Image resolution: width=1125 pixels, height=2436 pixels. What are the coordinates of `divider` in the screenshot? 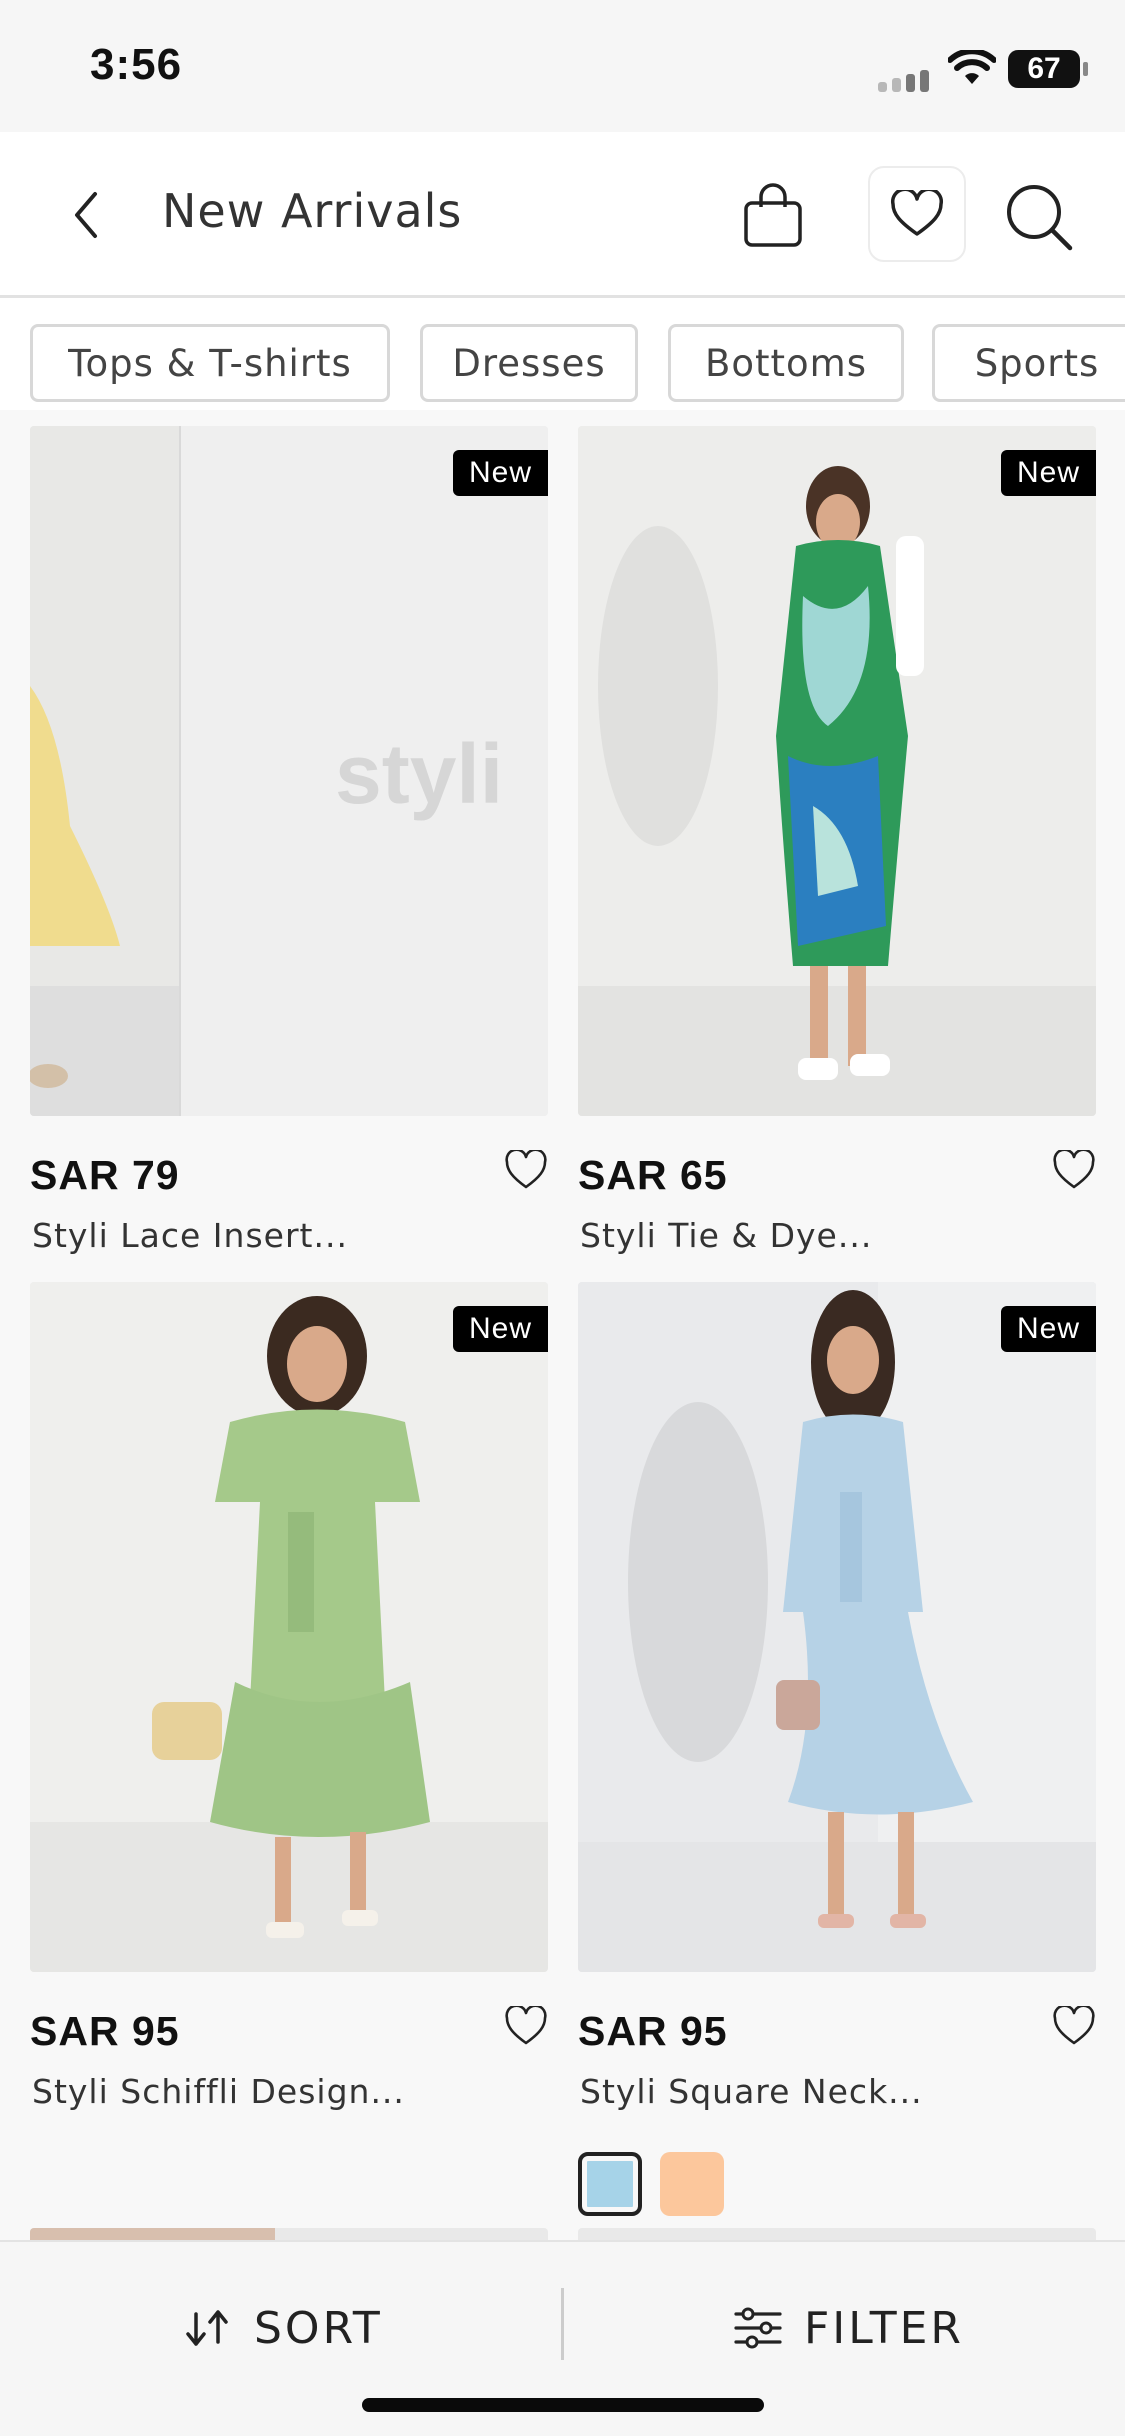 It's located at (562, 2324).